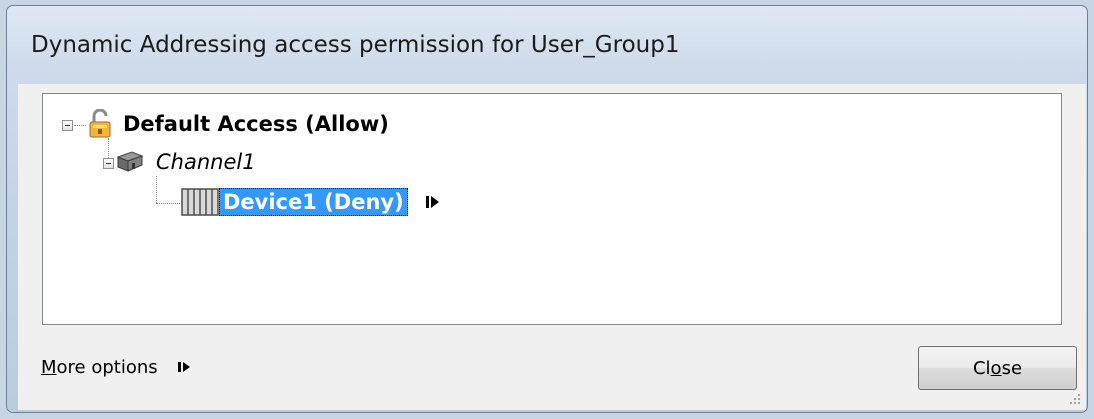 This screenshot has height=419, width=1094. What do you see at coordinates (49, 367) in the screenshot?
I see `more-options-mnemonic: M` at bounding box center [49, 367].